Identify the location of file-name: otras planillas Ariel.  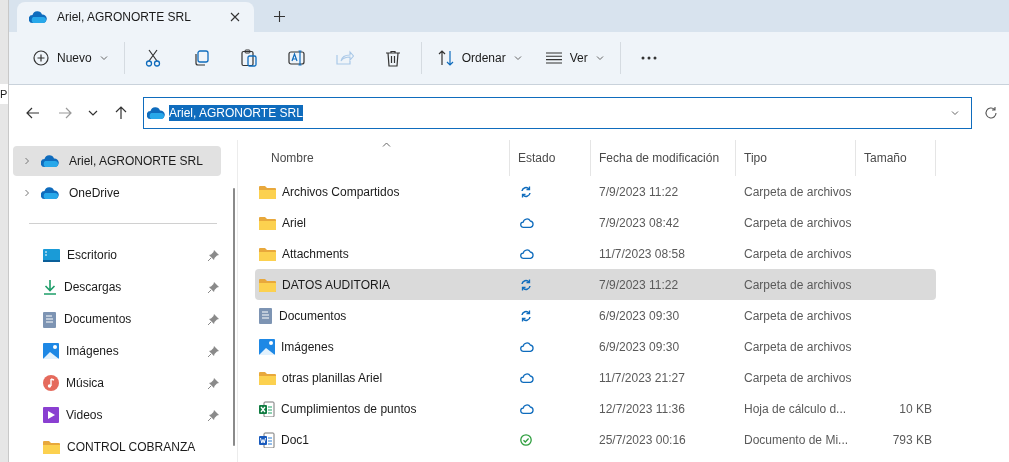
(332, 377).